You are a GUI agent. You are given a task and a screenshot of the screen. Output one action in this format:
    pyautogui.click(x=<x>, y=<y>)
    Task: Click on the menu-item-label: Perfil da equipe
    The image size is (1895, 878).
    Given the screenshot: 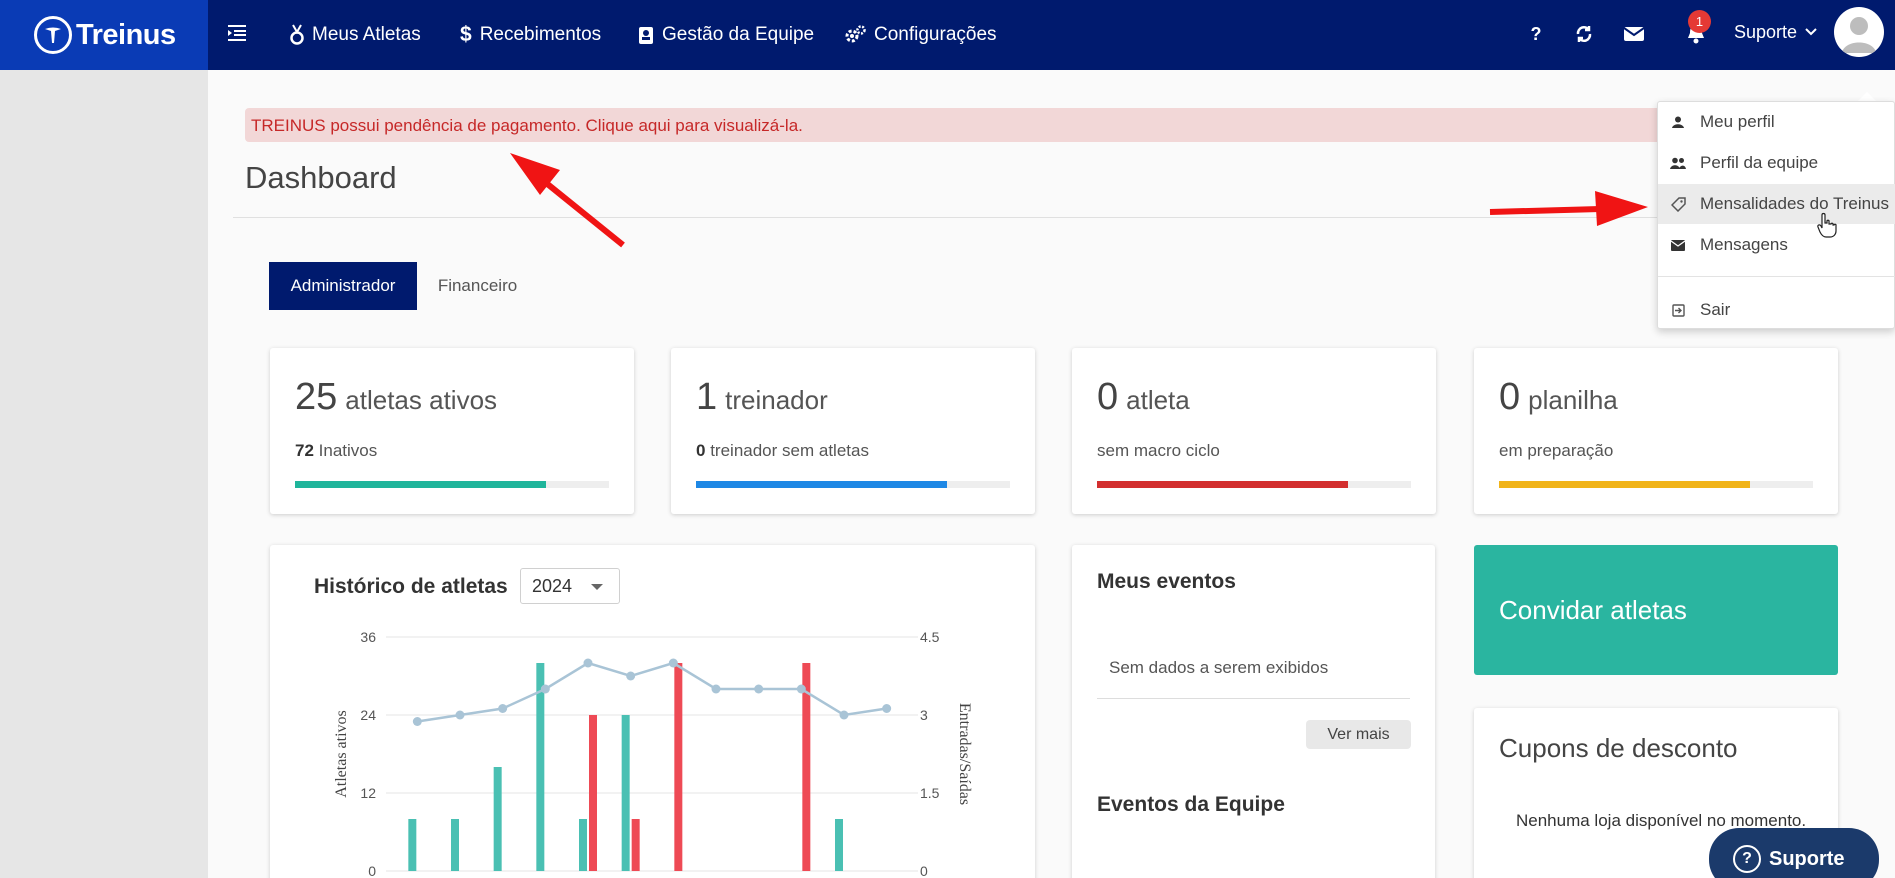 What is the action you would take?
    pyautogui.click(x=1759, y=162)
    